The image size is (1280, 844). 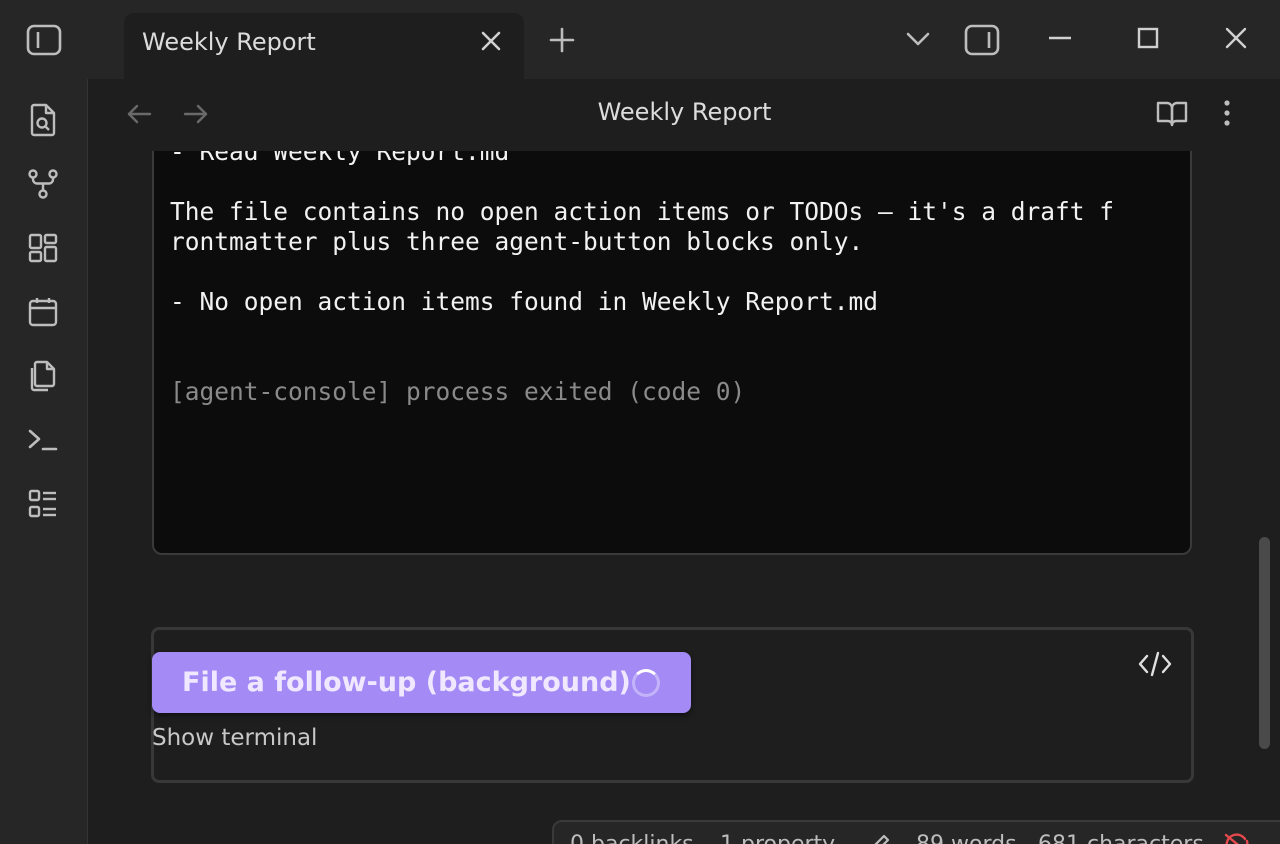 What do you see at coordinates (43, 184) in the screenshot?
I see `graph-view-icon` at bounding box center [43, 184].